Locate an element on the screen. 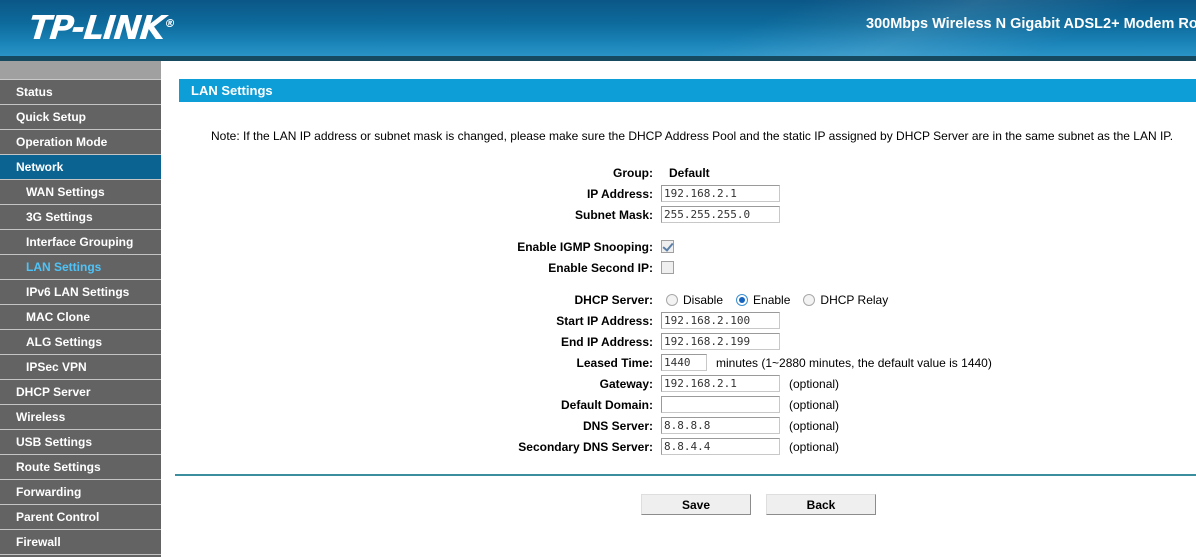 The width and height of the screenshot is (1196, 557). sidebar-item-forwarding: Forwarding is located at coordinates (80, 492).